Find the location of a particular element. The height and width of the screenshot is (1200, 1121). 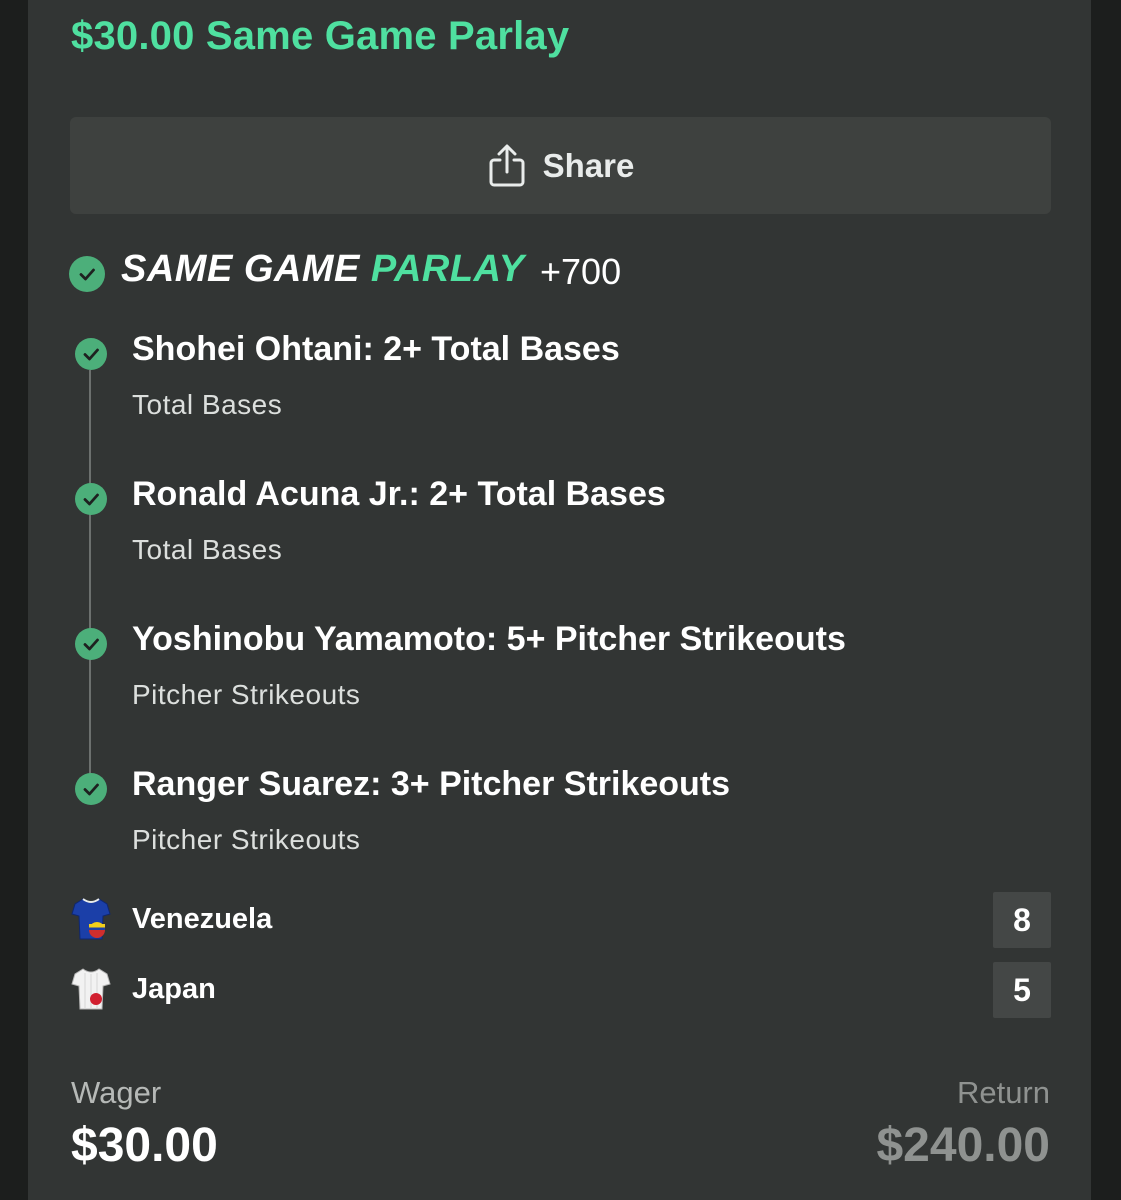

parlay-odds: +700 is located at coordinates (581, 271).